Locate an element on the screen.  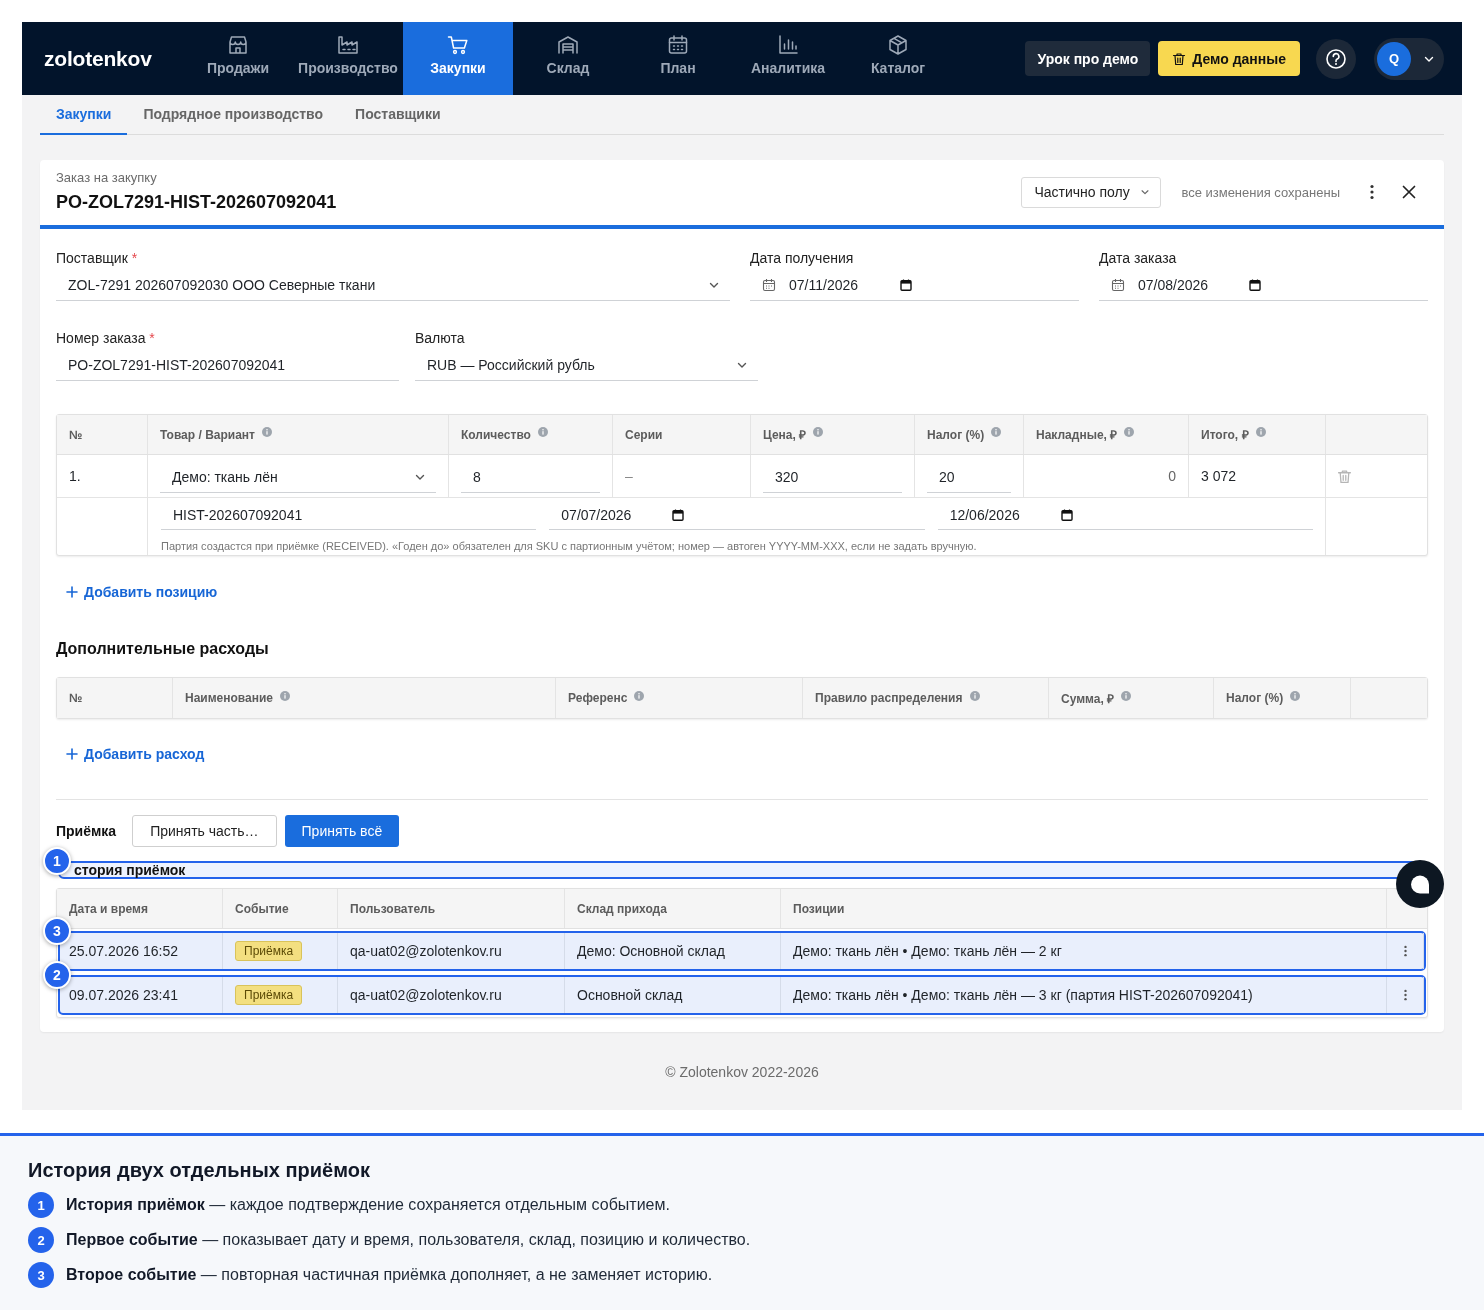
column-header: Склад прихода is located at coordinates (622, 908).